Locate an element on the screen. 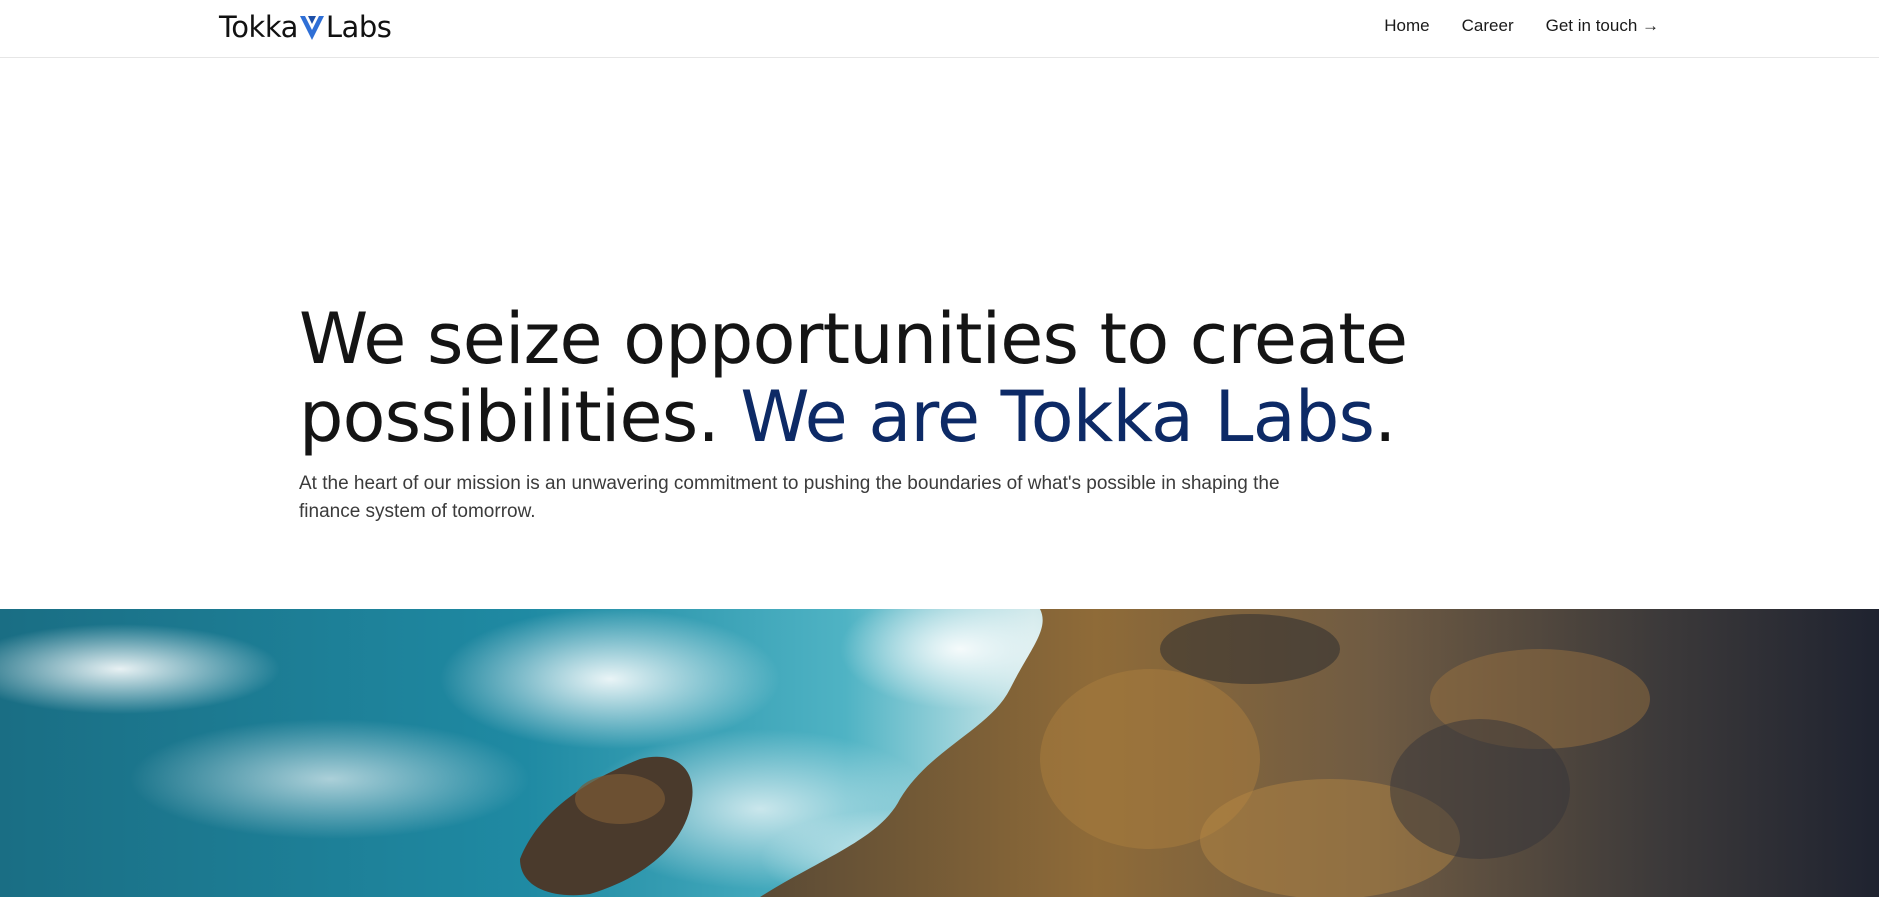 This screenshot has height=897, width=1879. nav-home-link: Home is located at coordinates (1406, 26).